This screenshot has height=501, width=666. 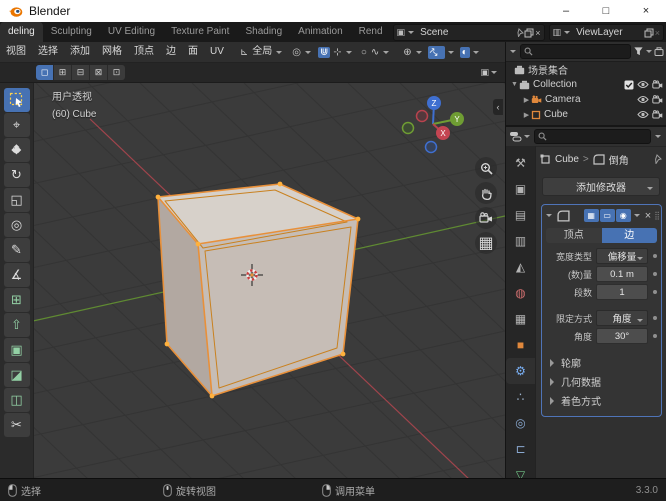 I want to click on menu-view: 视图, so click(x=16, y=52).